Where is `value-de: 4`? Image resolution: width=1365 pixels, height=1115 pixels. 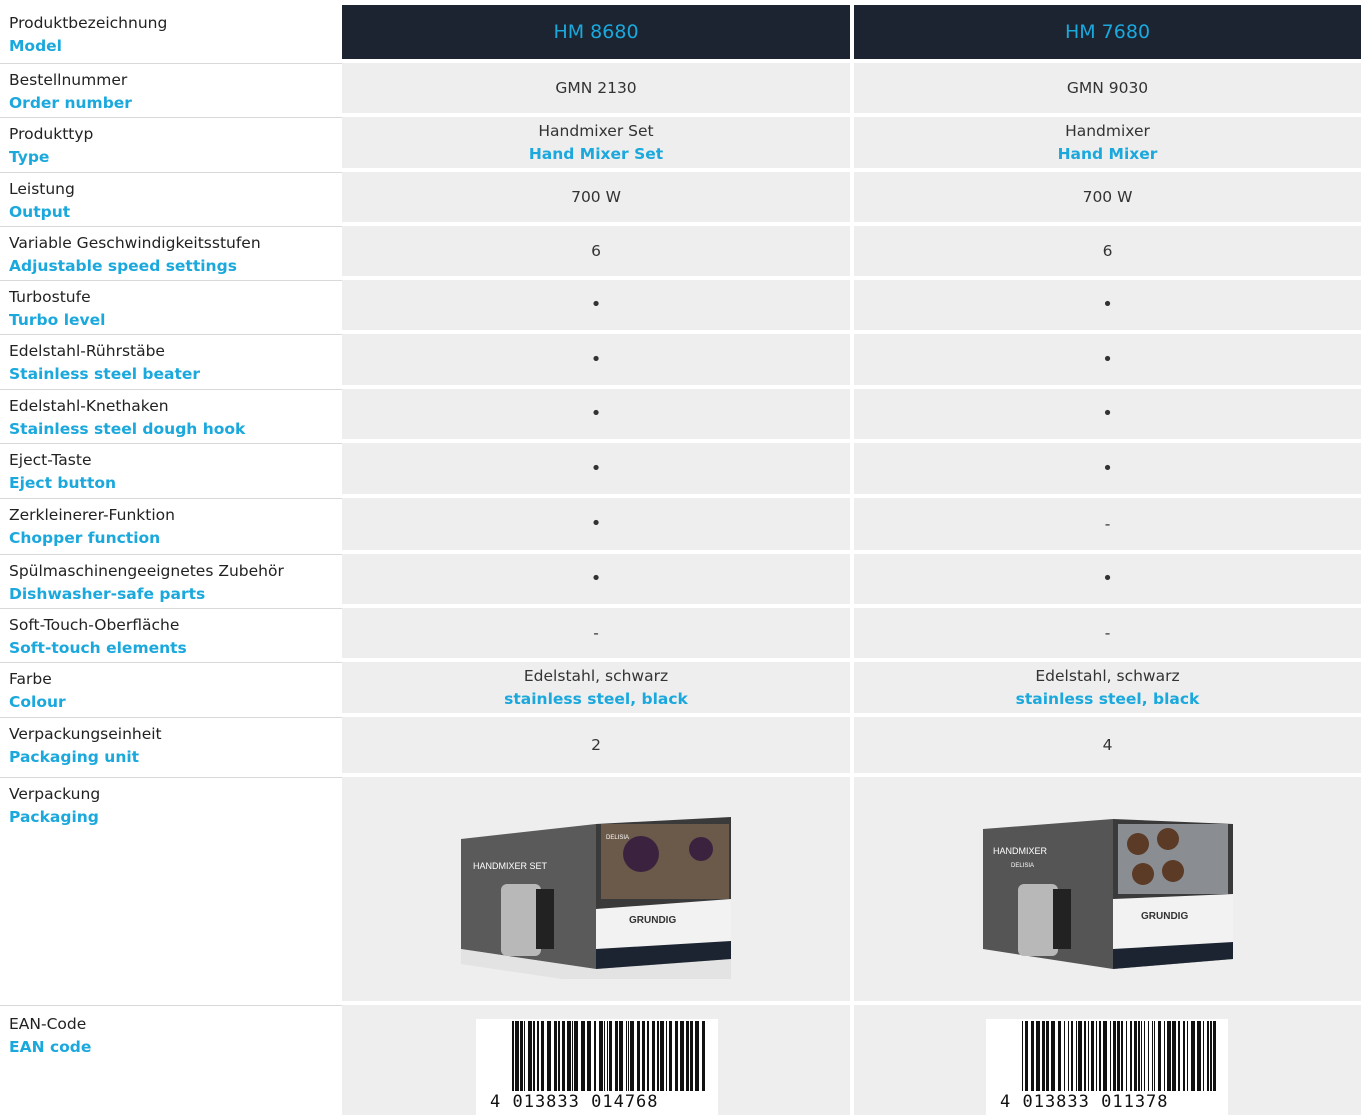
value-de: 4 is located at coordinates (1107, 744).